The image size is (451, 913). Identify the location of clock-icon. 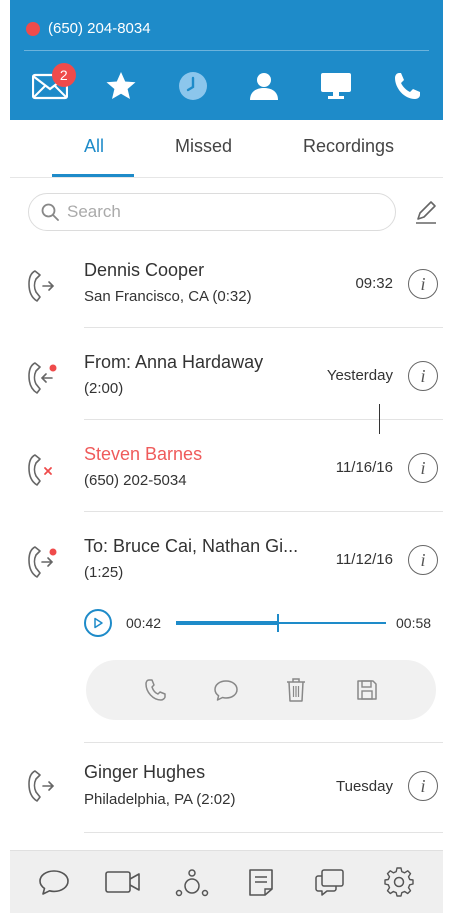
(192, 86).